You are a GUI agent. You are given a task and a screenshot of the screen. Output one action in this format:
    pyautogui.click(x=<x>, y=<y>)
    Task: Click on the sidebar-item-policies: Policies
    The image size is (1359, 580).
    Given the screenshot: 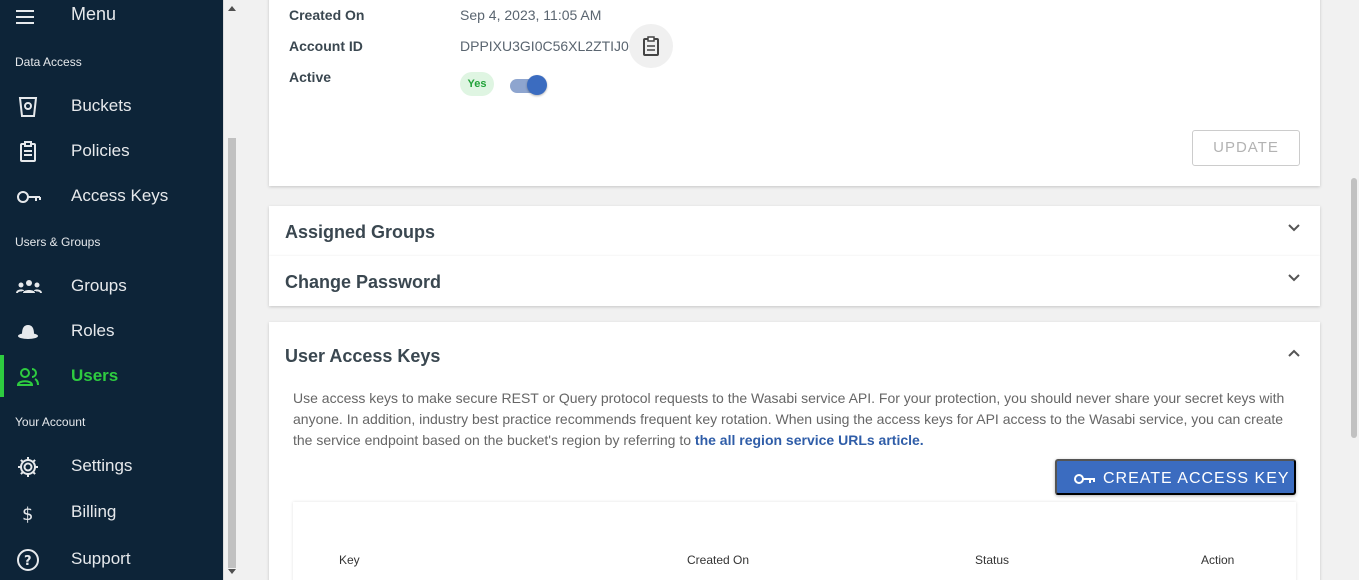 What is the action you would take?
    pyautogui.click(x=111, y=151)
    